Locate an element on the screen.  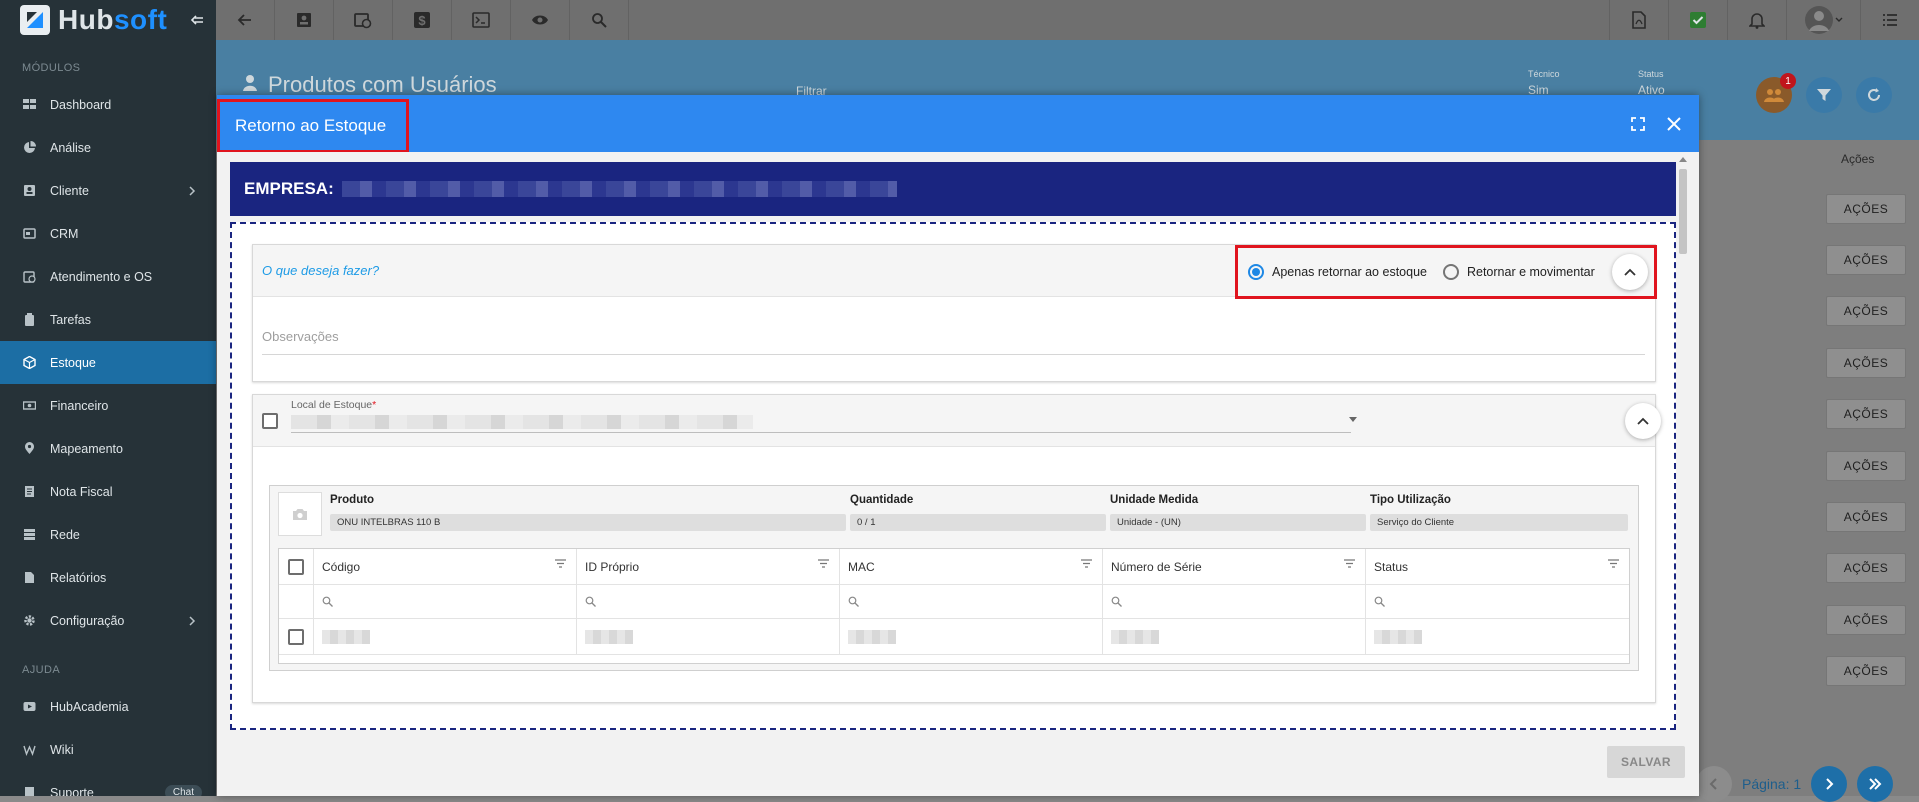
tecnico-select: TécnicoSim is located at coordinates (1544, 82).